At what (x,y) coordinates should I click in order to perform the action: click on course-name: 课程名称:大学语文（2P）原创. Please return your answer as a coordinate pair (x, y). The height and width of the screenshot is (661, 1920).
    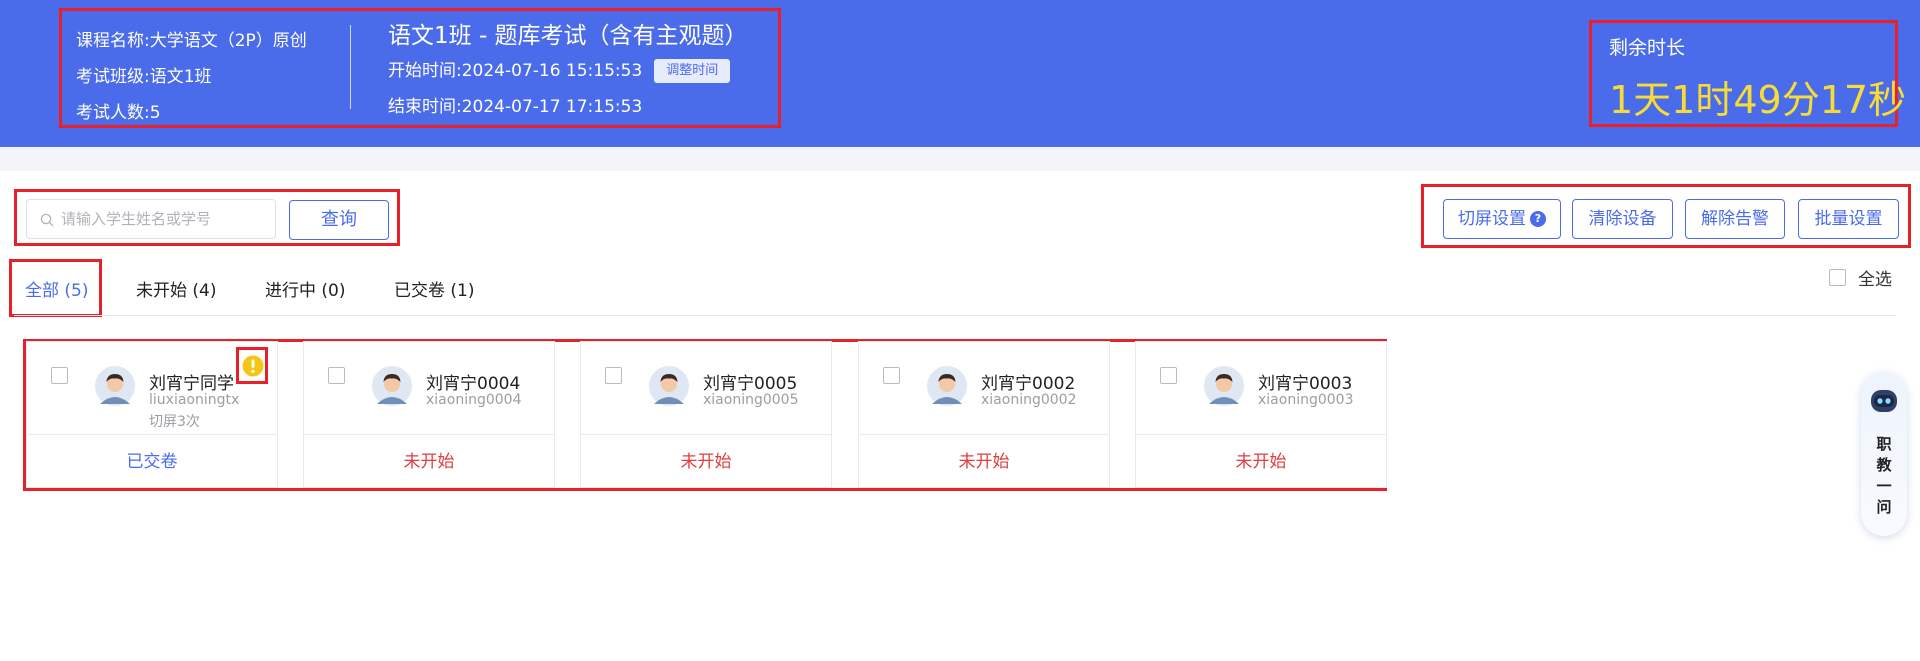
    Looking at the image, I should click on (191, 41).